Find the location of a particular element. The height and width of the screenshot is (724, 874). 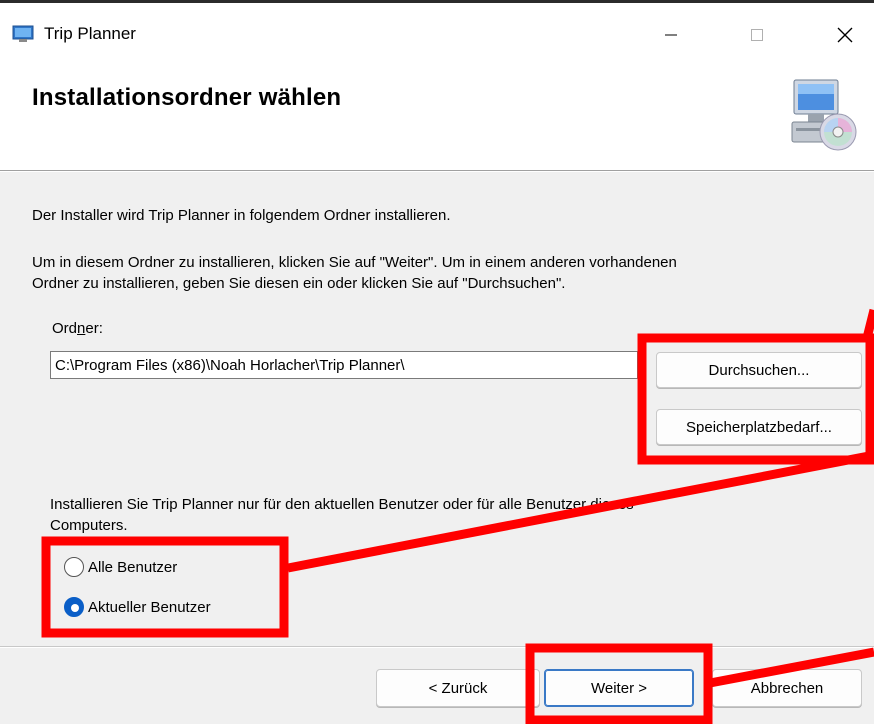

screen-top-strip is located at coordinates (437, 4).